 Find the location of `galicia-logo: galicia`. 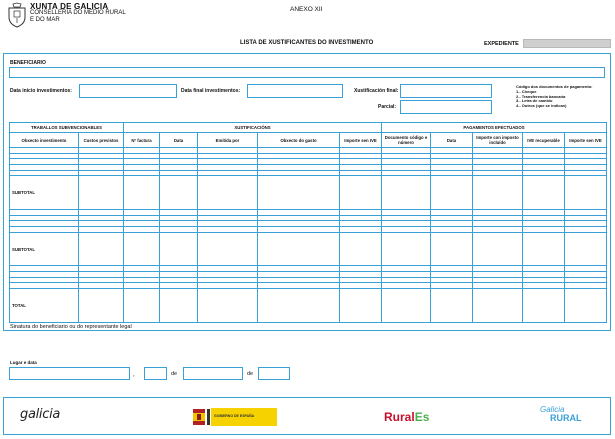

galicia-logo: galicia is located at coordinates (40, 414).